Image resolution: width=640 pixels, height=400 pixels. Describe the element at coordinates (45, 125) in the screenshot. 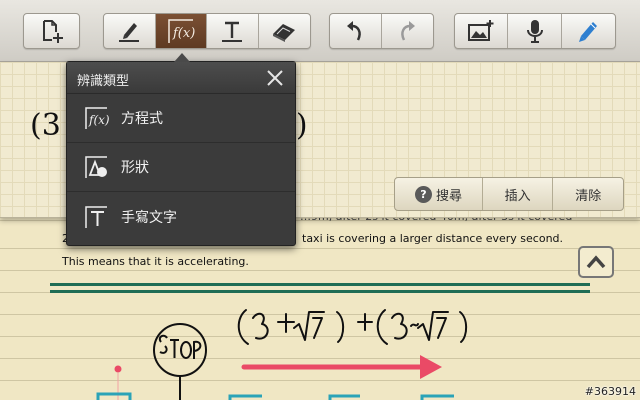

I see `recognized-formula-left: (3` at that location.